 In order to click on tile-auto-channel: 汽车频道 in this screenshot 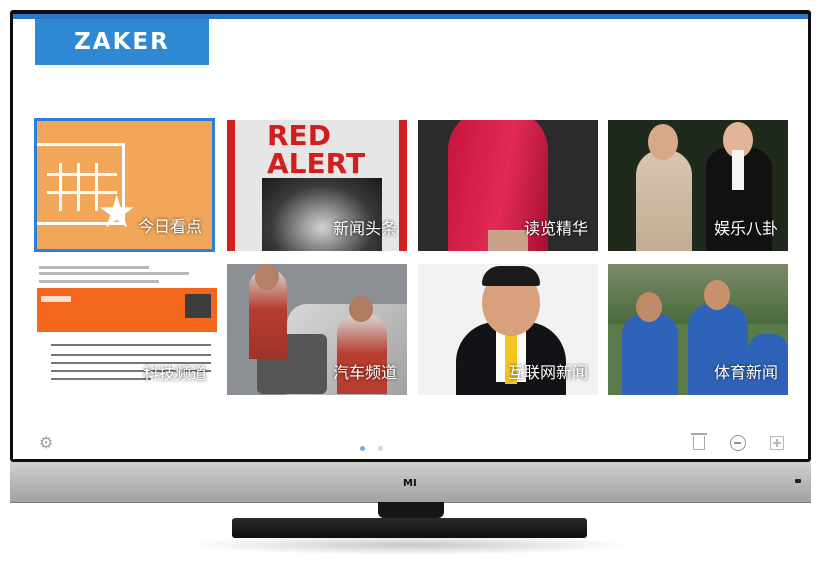, I will do `click(317, 329)`.